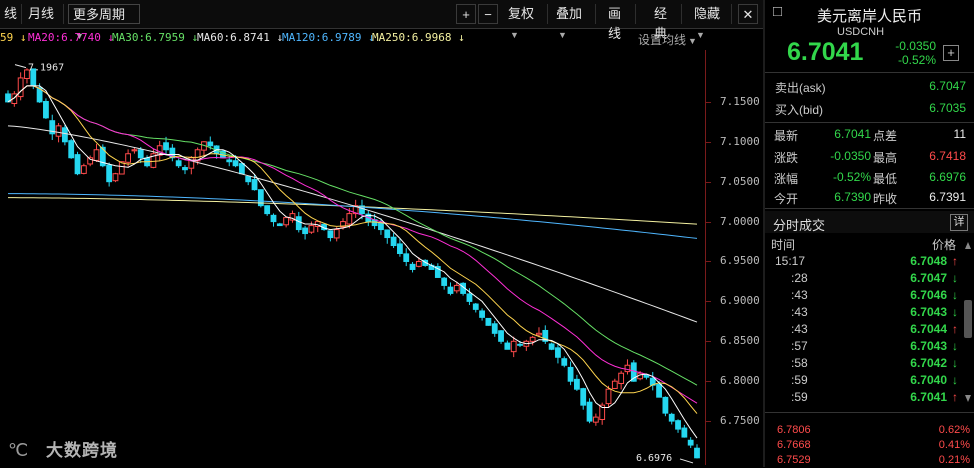  Describe the element at coordinates (885, 199) in the screenshot. I see `stat-label: 昨收` at that location.